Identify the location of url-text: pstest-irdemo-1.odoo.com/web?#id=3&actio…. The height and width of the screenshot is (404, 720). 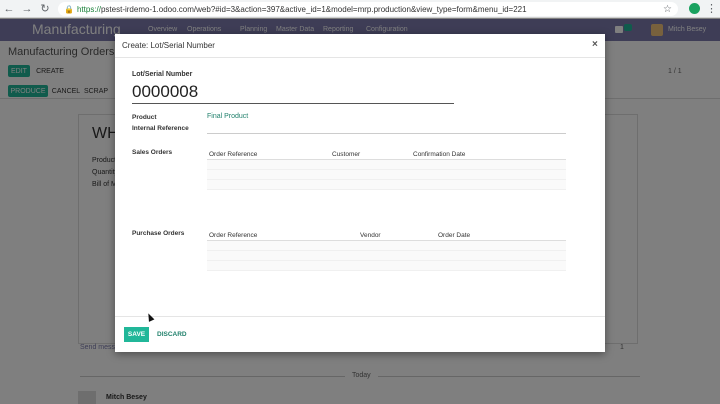
(313, 9).